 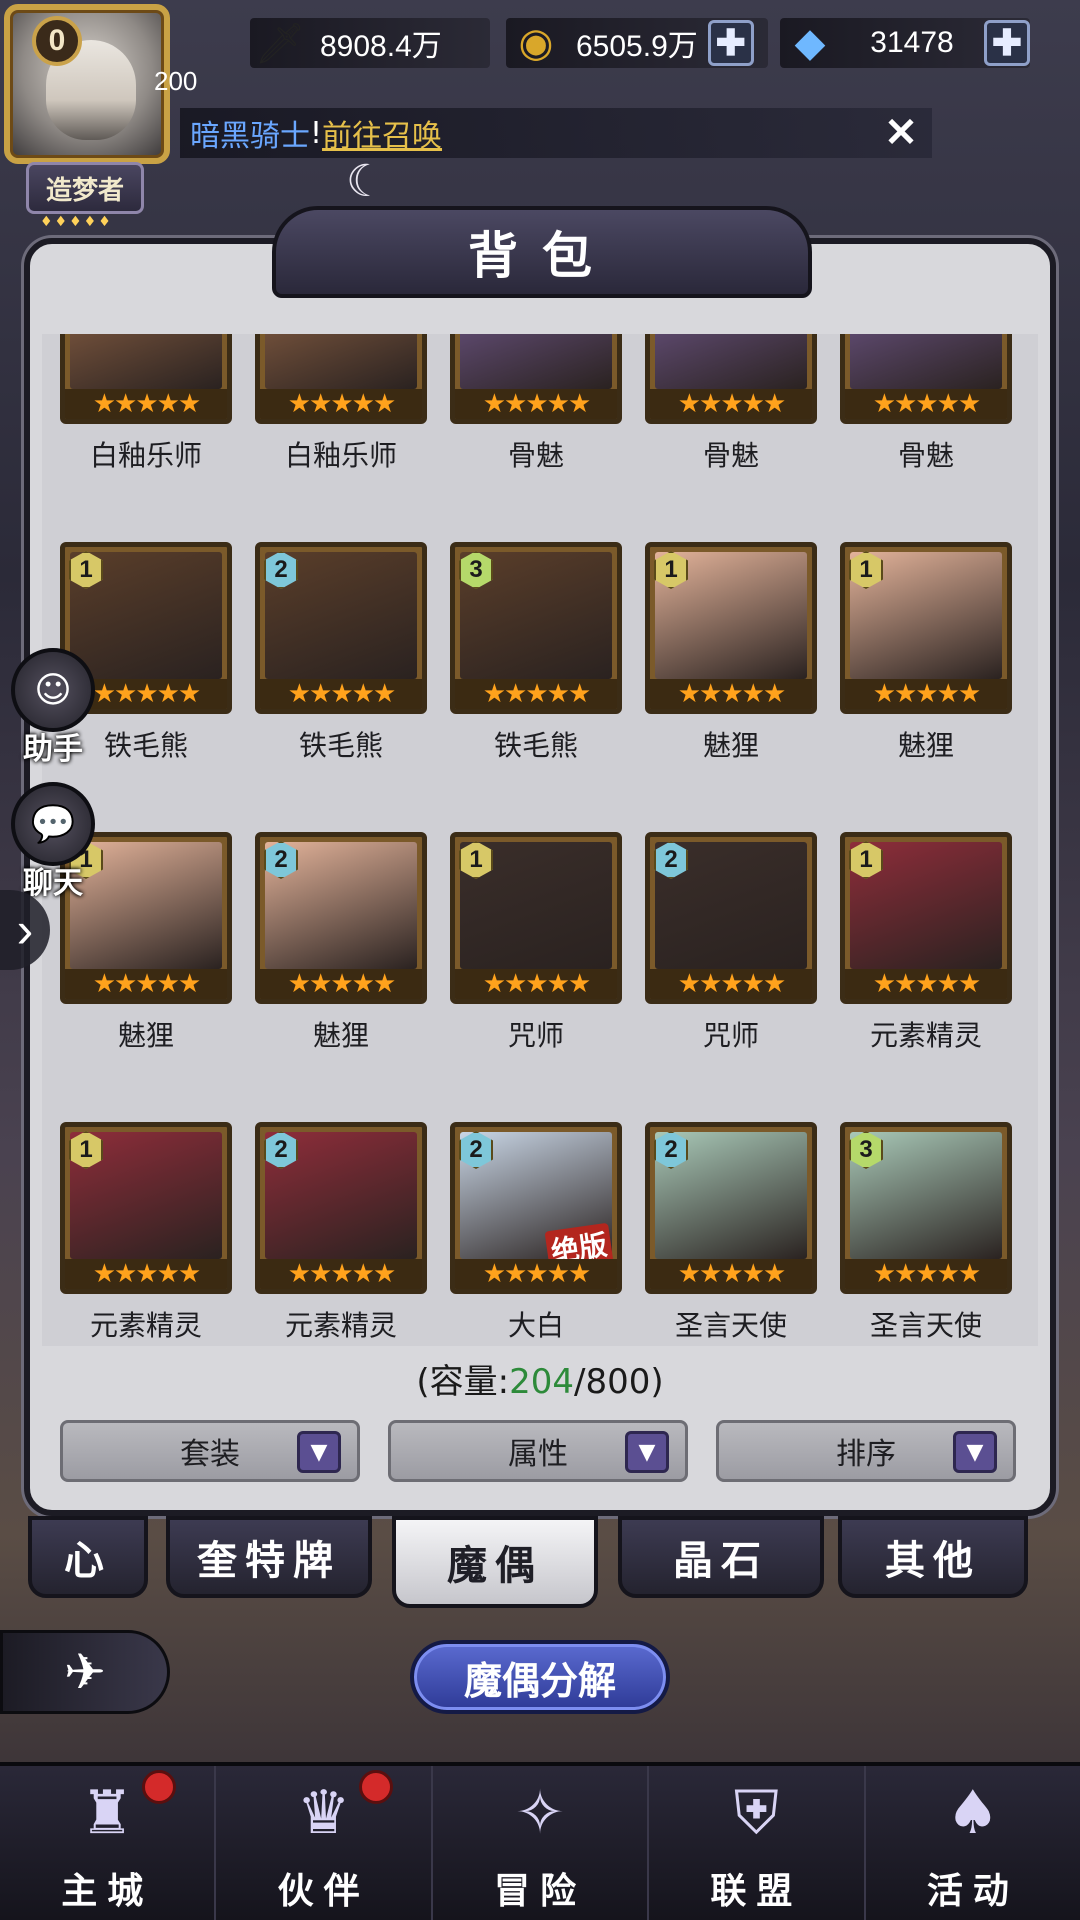 I want to click on item-card: 2 ★★★★★ 圣言天使, so click(x=731, y=1233).